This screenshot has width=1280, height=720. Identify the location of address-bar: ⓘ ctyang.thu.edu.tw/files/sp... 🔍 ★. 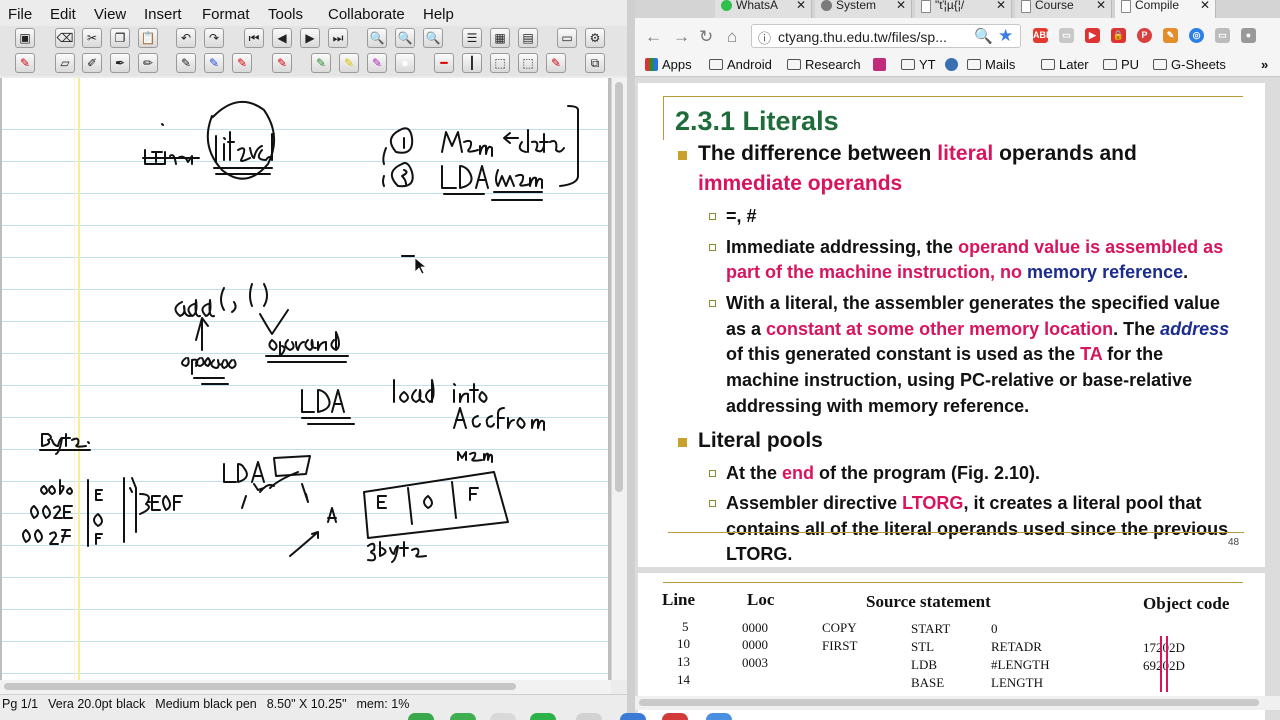
(886, 36).